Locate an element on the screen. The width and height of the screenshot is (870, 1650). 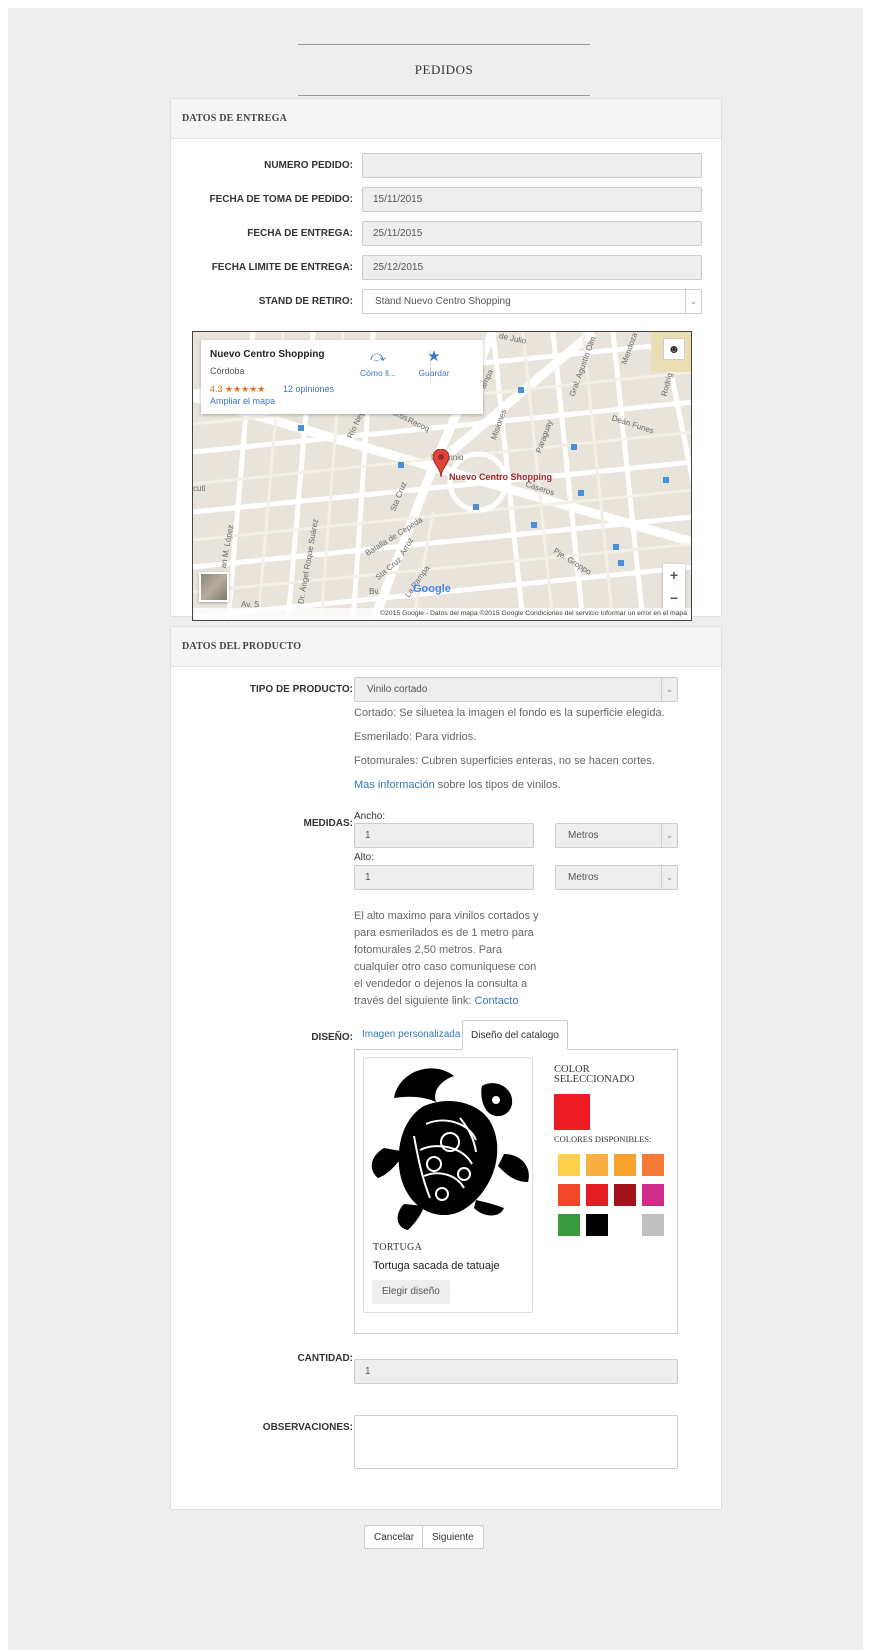
width-input: 1 is located at coordinates (444, 835).